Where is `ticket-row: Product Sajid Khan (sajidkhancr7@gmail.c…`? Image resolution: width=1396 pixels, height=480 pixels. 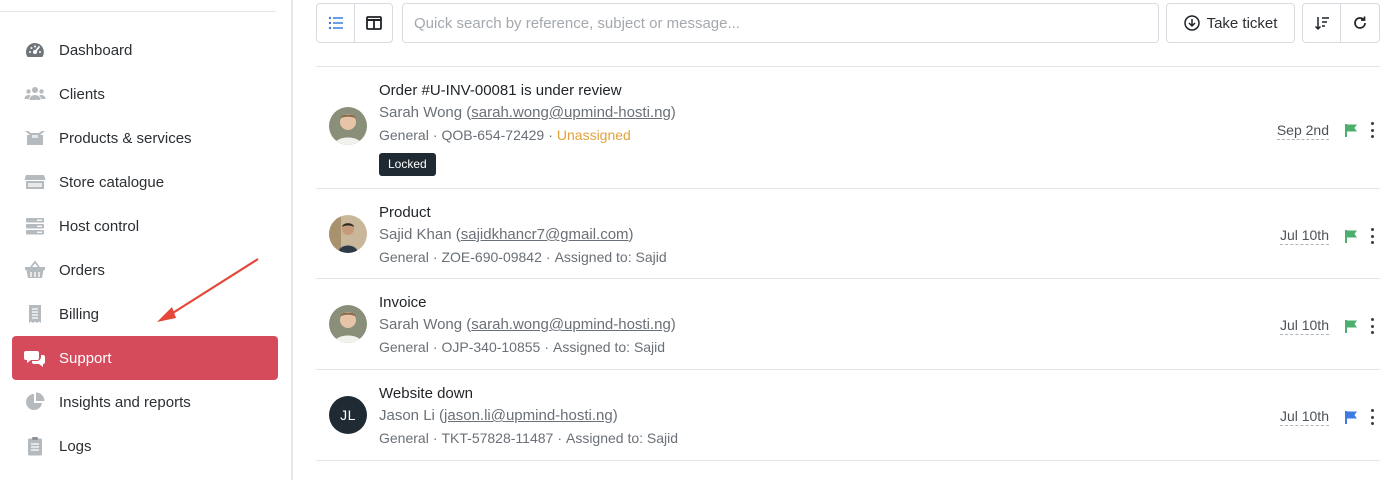 ticket-row: Product Sajid Khan (sajidkhancr7@gmail.c… is located at coordinates (848, 234).